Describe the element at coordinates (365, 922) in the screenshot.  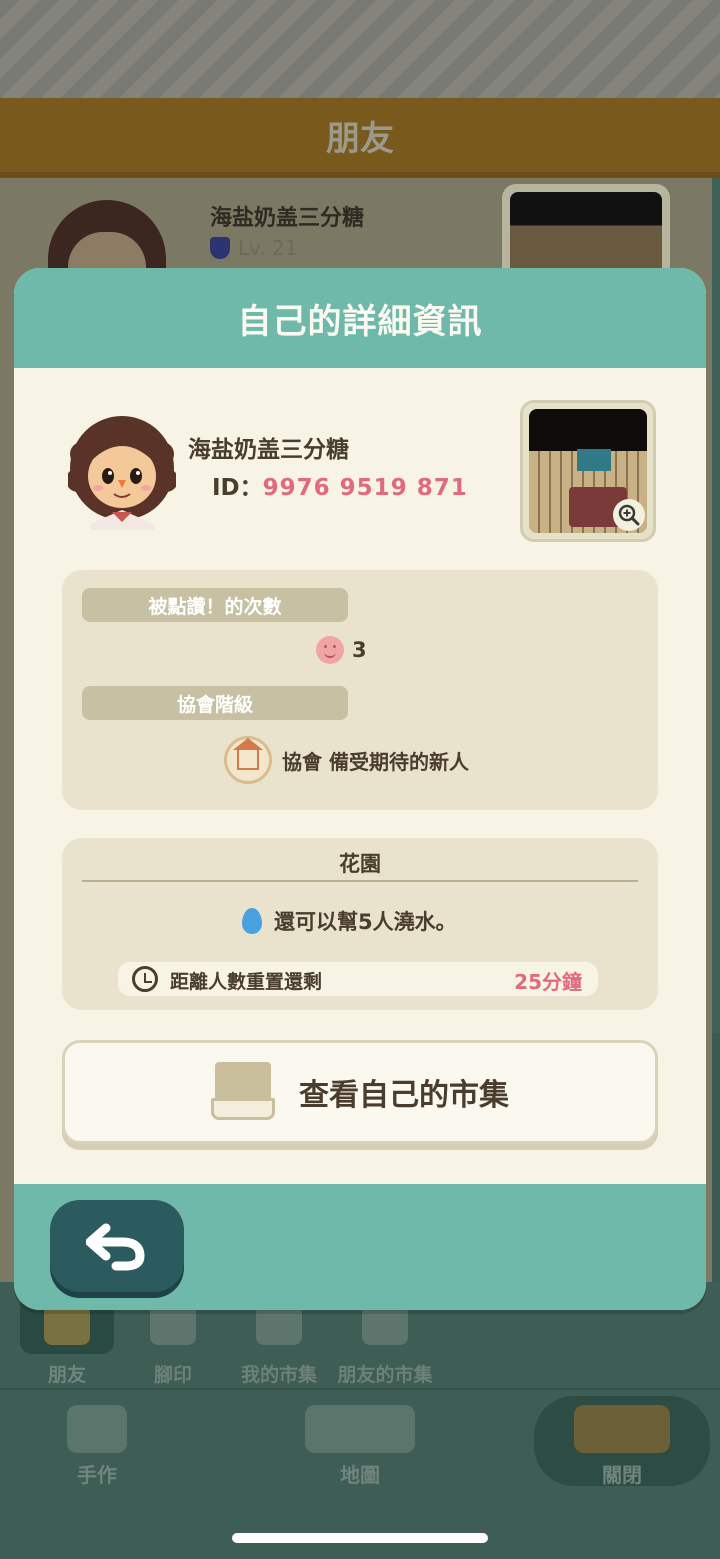
I see `water-remaining-text: 還可以幫5人澆水。` at that location.